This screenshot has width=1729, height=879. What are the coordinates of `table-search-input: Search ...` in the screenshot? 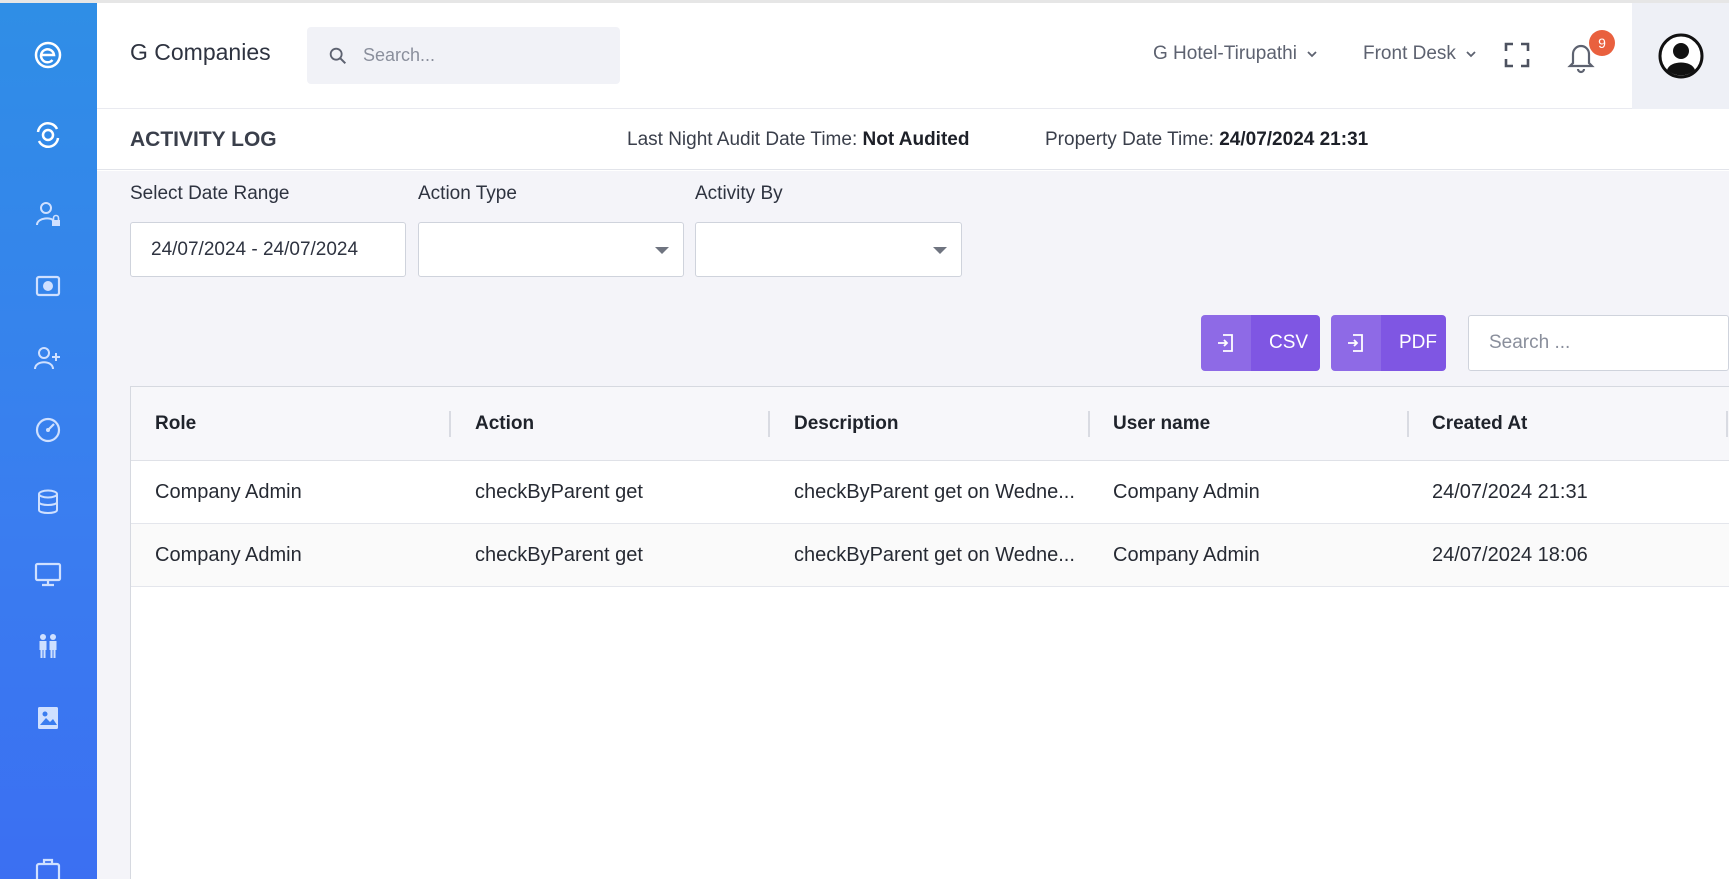 It's located at (1598, 343).